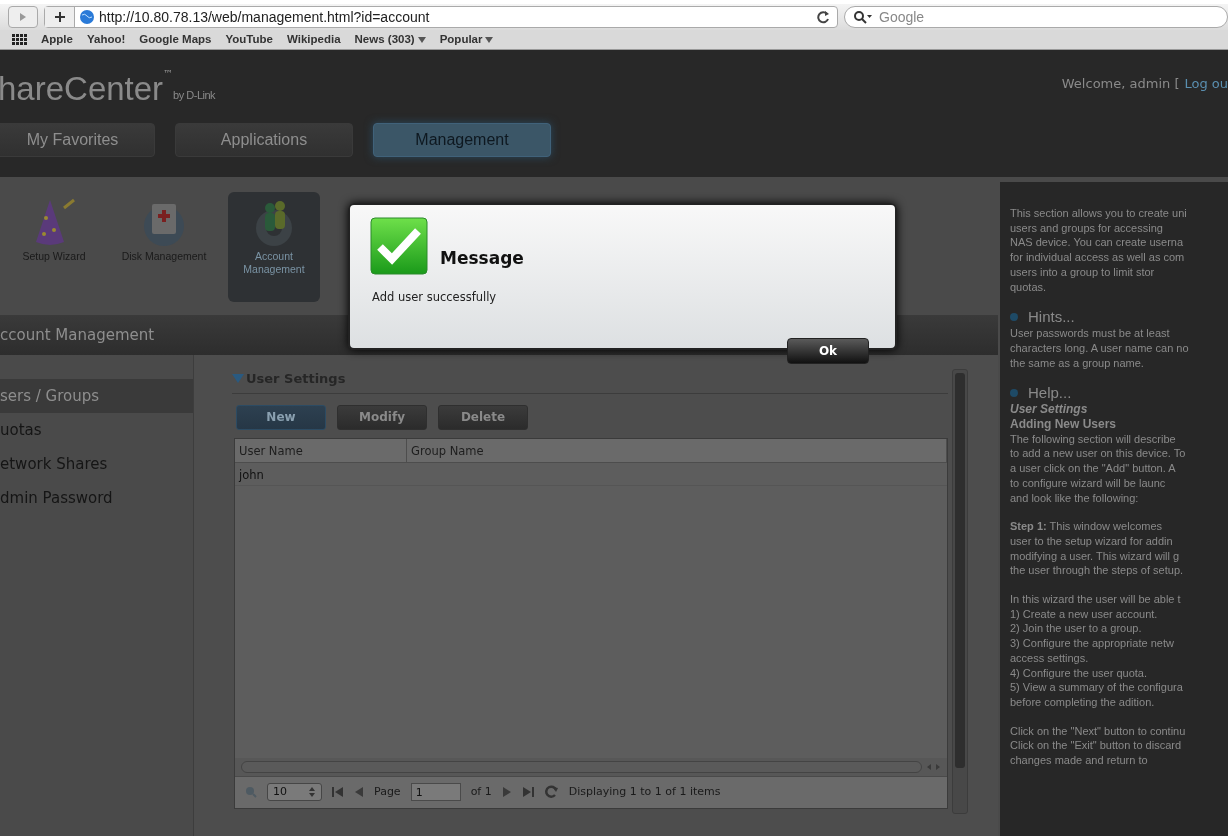  What do you see at coordinates (644, 791) in the screenshot?
I see `status-text: Displaying 1 to 1 of 1 items` at bounding box center [644, 791].